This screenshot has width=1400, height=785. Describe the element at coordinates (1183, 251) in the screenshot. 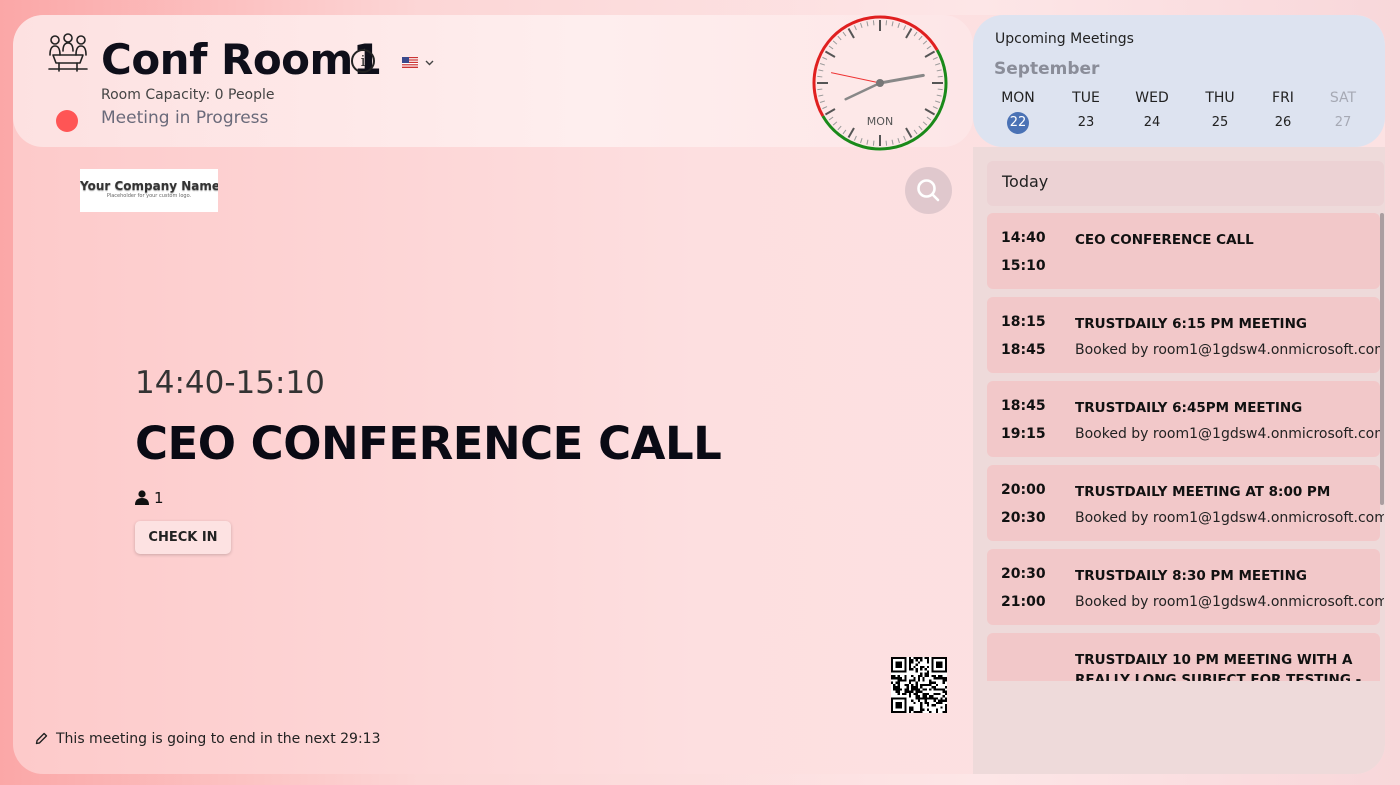

I see `schedule-event: 14:40 15:10 CEO CONFERENCE CALL` at that location.